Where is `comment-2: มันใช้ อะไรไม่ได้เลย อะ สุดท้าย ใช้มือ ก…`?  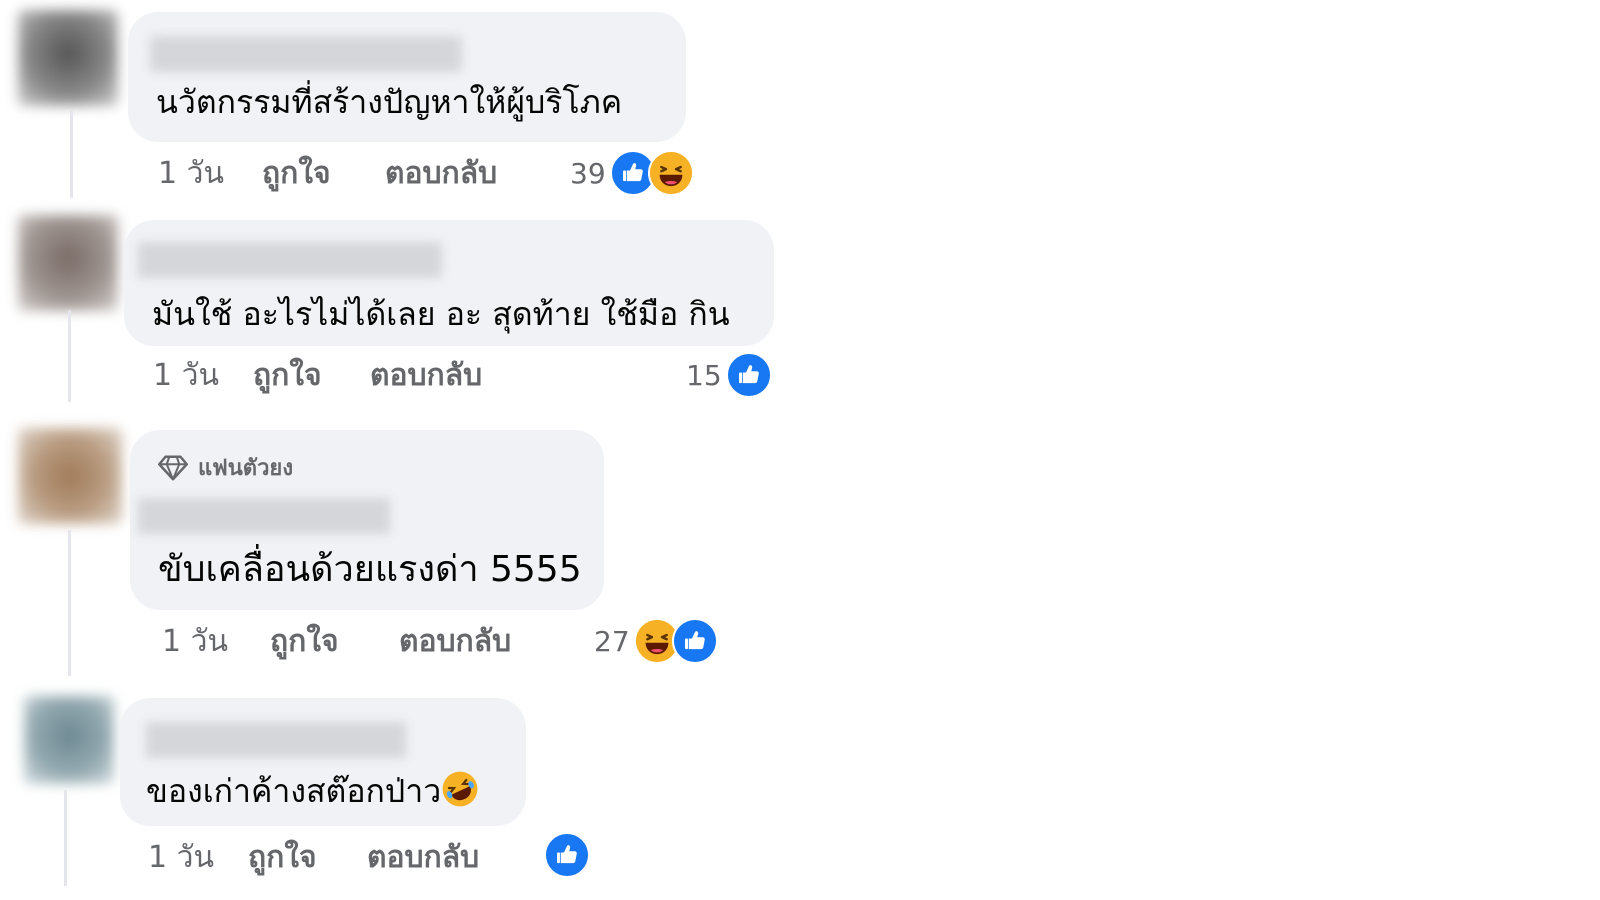 comment-2: มันใช้ อะไรไม่ได้เลย อะ สุดท้าย ใช้มือ ก… is located at coordinates (450, 310).